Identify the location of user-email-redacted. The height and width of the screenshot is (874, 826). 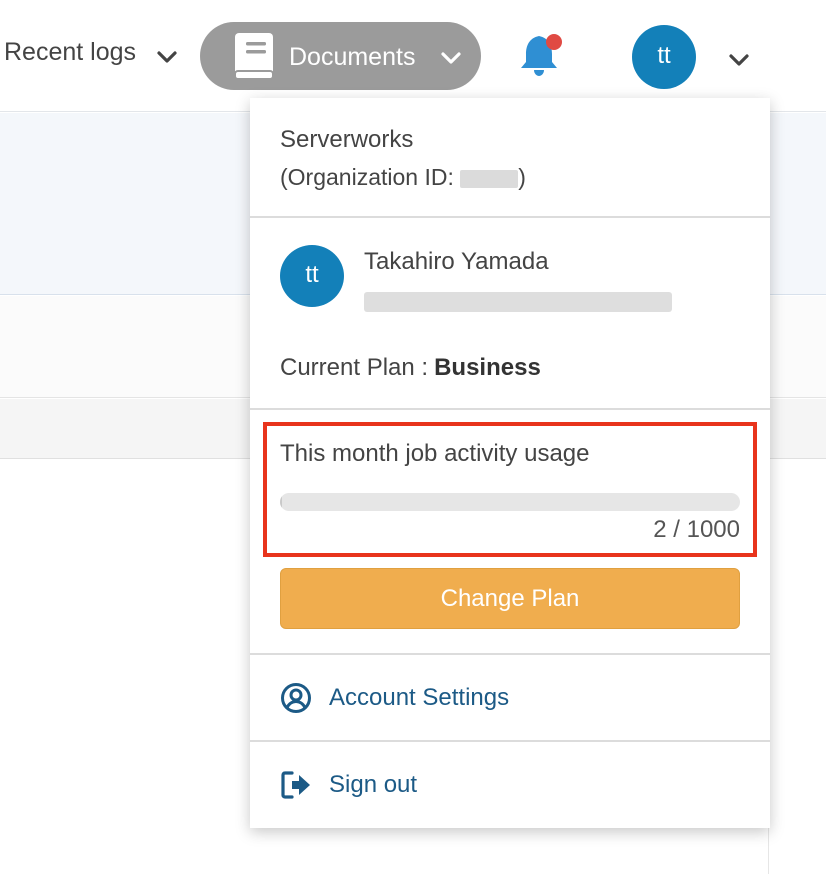
(518, 302).